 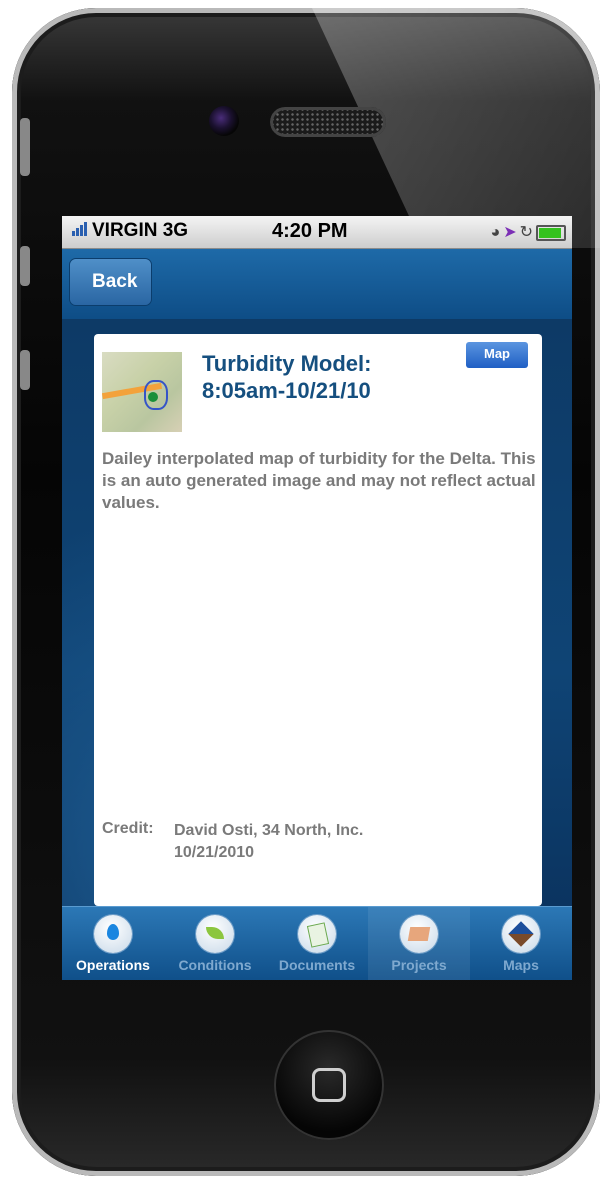 What do you see at coordinates (317, 284) in the screenshot?
I see `navigation-bar: Back` at bounding box center [317, 284].